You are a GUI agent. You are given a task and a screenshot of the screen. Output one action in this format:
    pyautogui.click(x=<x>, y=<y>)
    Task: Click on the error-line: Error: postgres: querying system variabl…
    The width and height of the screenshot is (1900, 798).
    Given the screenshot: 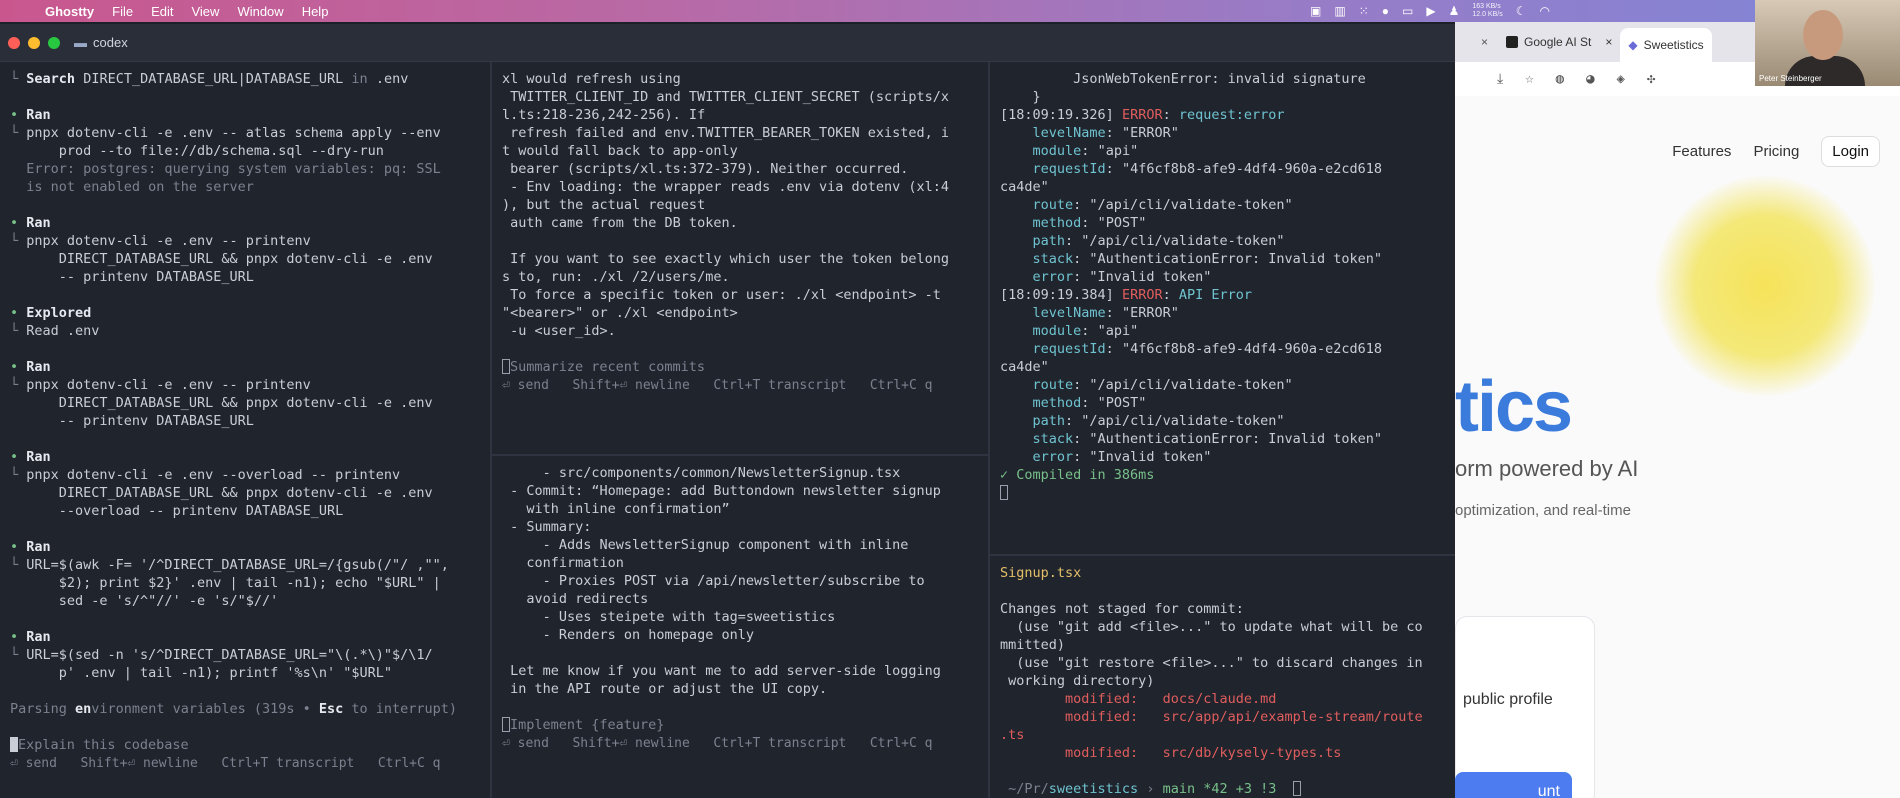 What is the action you would take?
    pyautogui.click(x=233, y=169)
    